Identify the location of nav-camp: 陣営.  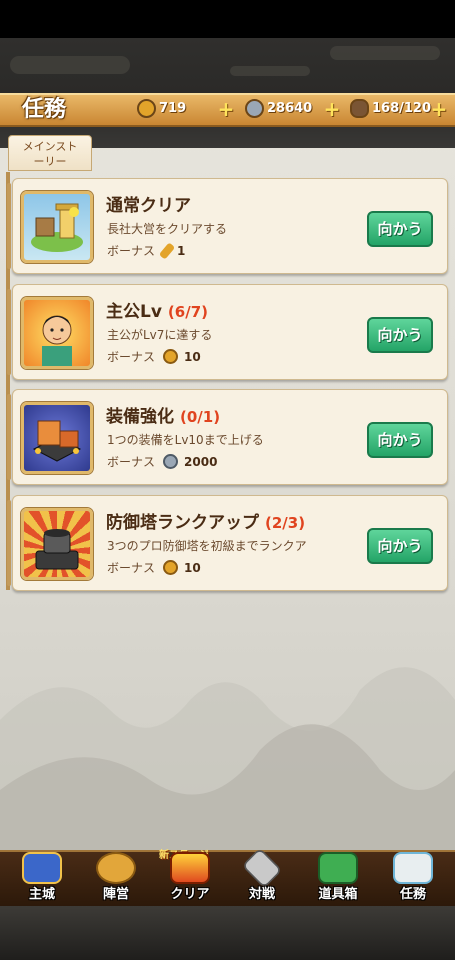
(116, 878).